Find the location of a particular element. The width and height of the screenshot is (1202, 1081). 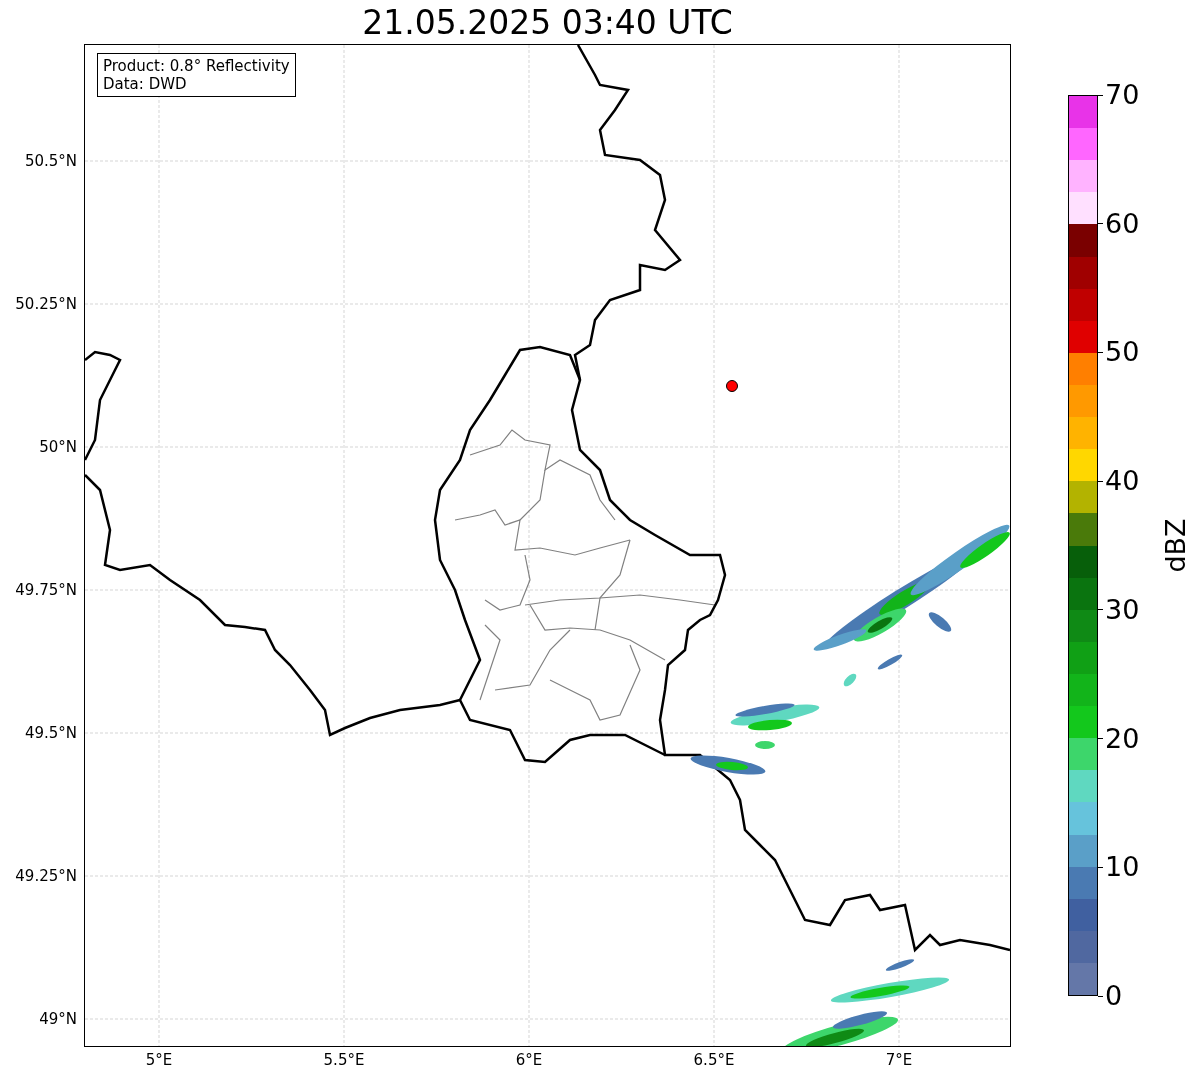

longitude-tick-label: 7°E is located at coordinates (899, 1060).